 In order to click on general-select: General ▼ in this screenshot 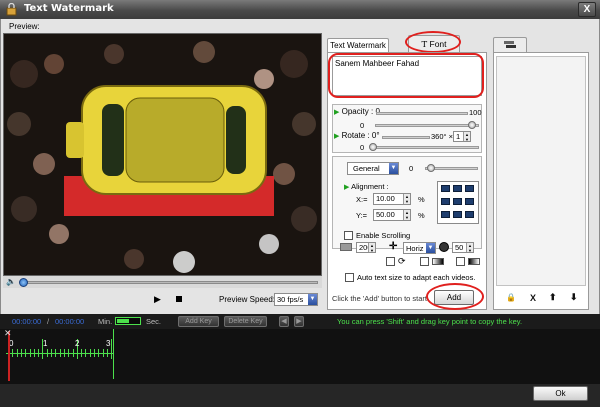, I will do `click(373, 168)`.